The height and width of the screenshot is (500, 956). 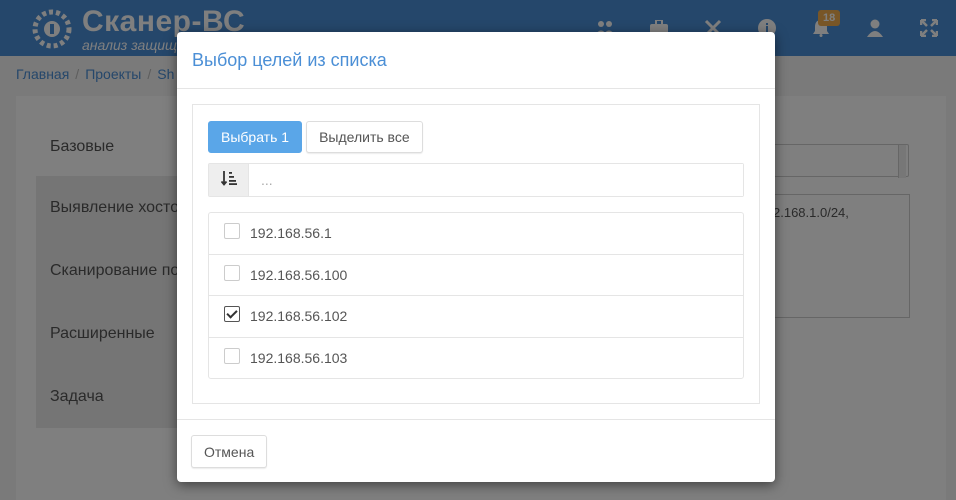 I want to click on item-label: 192.168.56.102, so click(x=299, y=316).